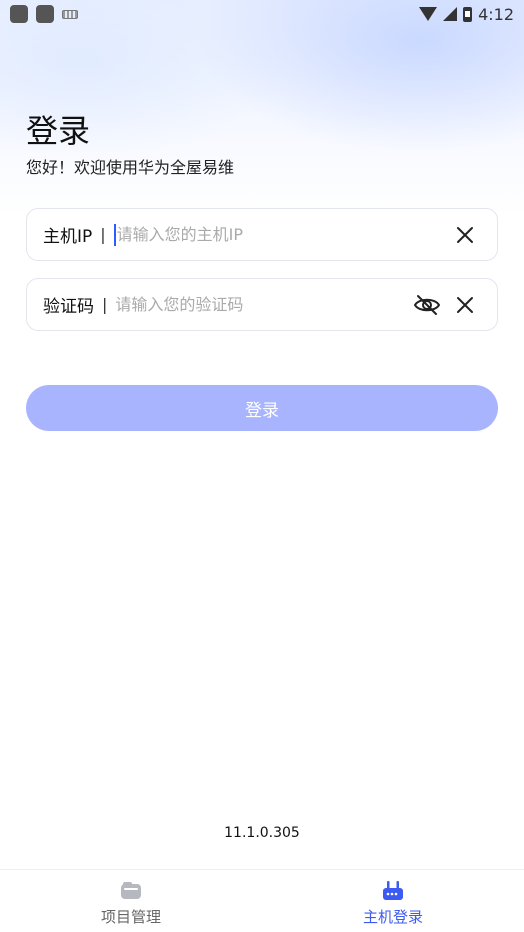 Image resolution: width=524 pixels, height=932 pixels. Describe the element at coordinates (130, 167) in the screenshot. I see `welcome-subtitle: 您好！欢迎使用华为全屋易维` at that location.